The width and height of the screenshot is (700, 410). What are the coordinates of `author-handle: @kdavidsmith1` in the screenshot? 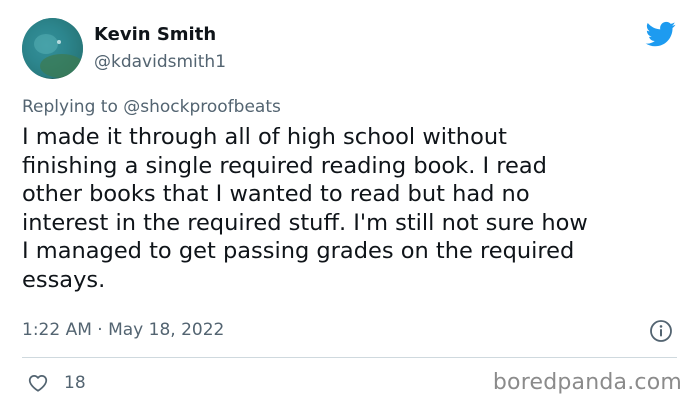 It's located at (160, 62).